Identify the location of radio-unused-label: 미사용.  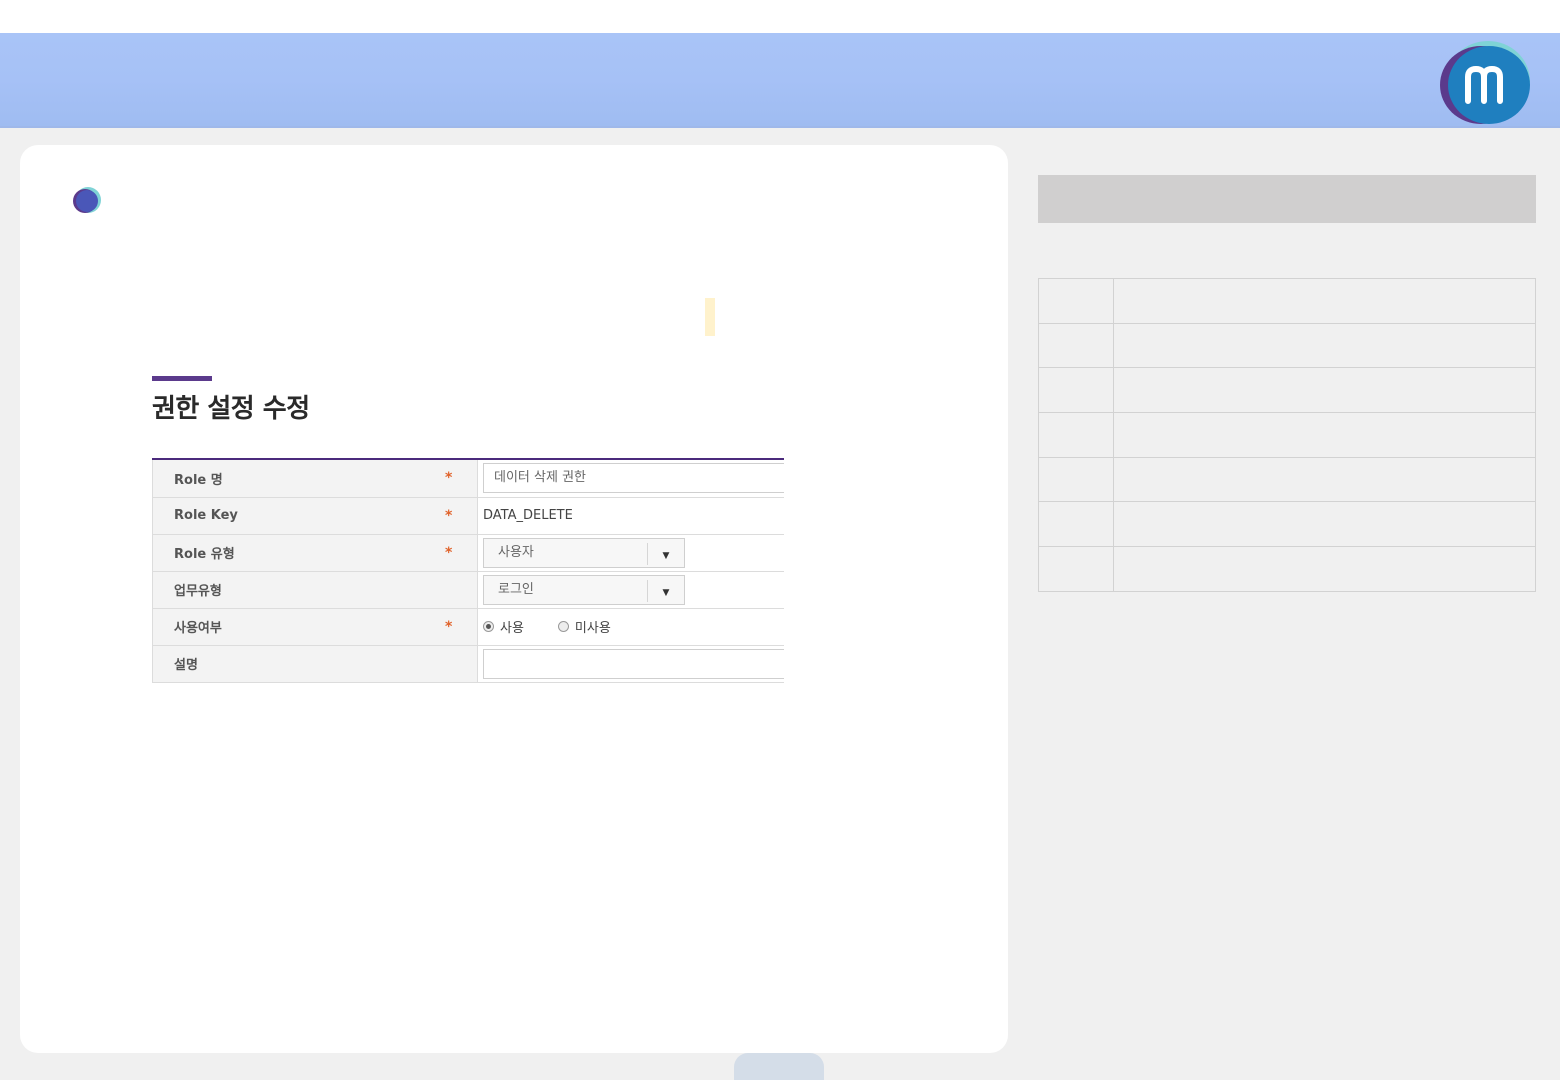
(592, 628).